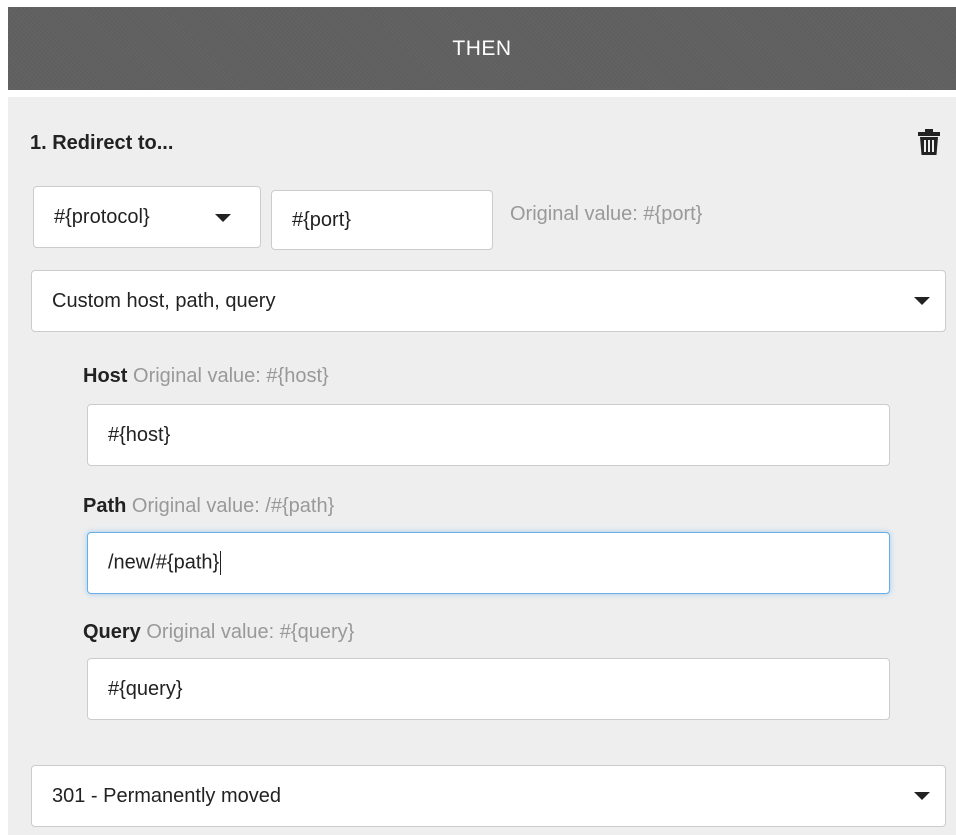 The image size is (956, 835). Describe the element at coordinates (105, 506) in the screenshot. I see `path-label-text: Path` at that location.